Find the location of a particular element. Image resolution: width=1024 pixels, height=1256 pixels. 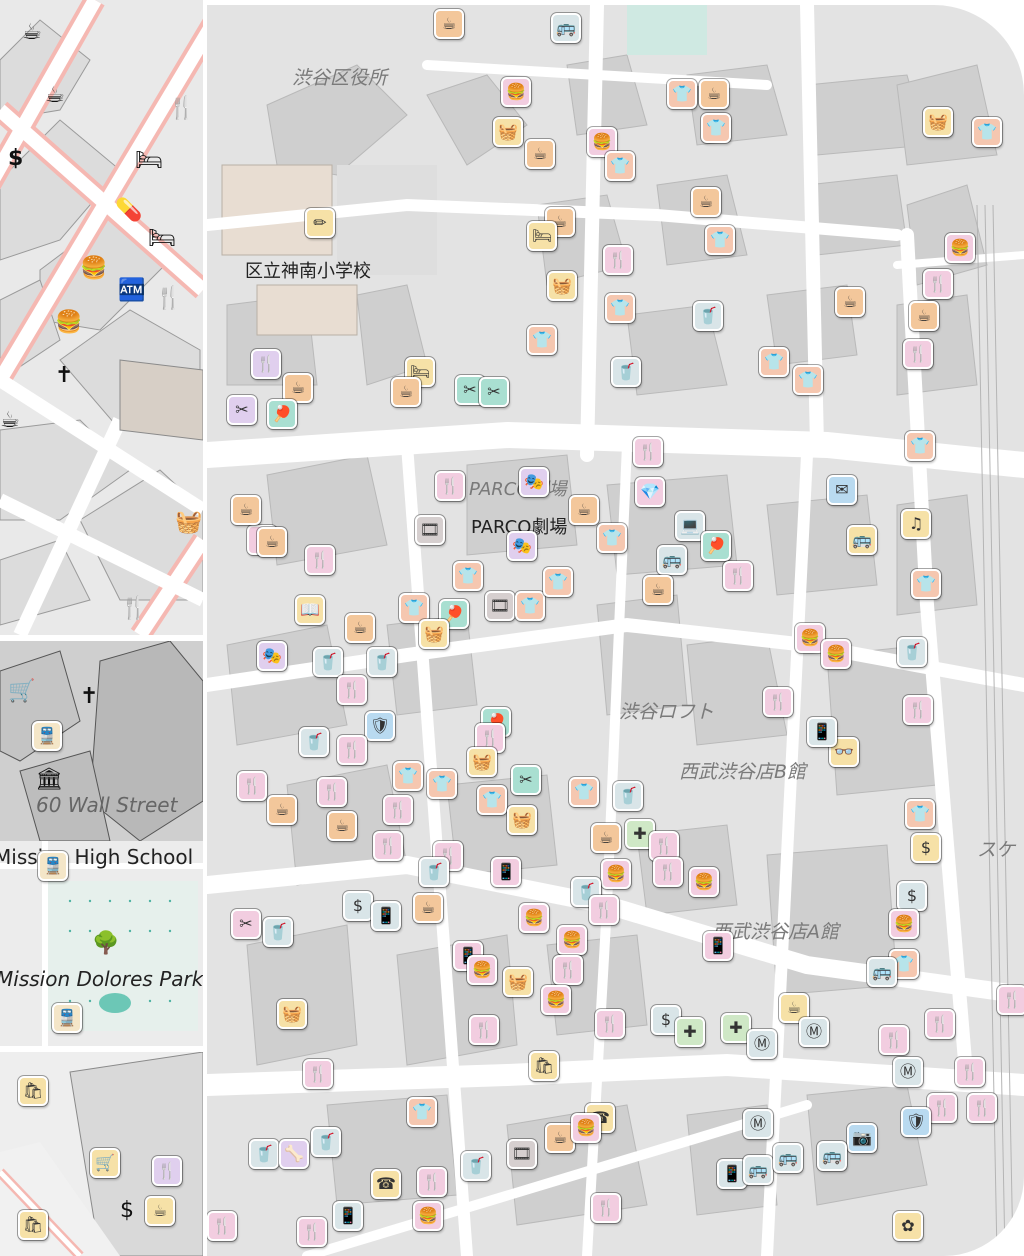

flower-icon: ✿ is located at coordinates (908, 1226).